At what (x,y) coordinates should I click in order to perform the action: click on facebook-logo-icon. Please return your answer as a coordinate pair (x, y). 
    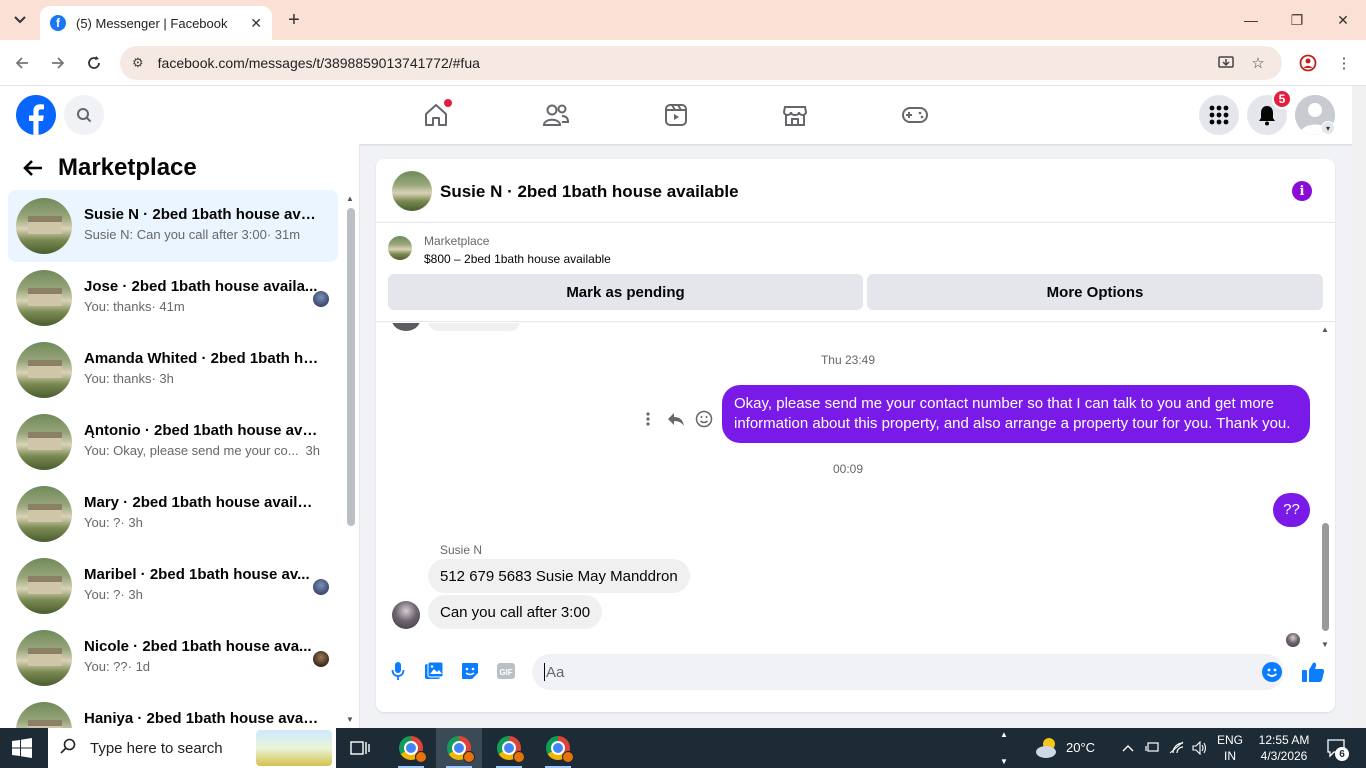
    Looking at the image, I should click on (36, 115).